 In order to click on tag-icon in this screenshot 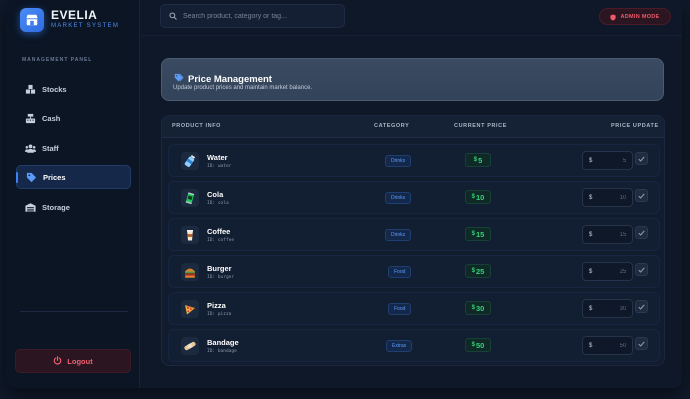, I will do `click(31, 177)`.